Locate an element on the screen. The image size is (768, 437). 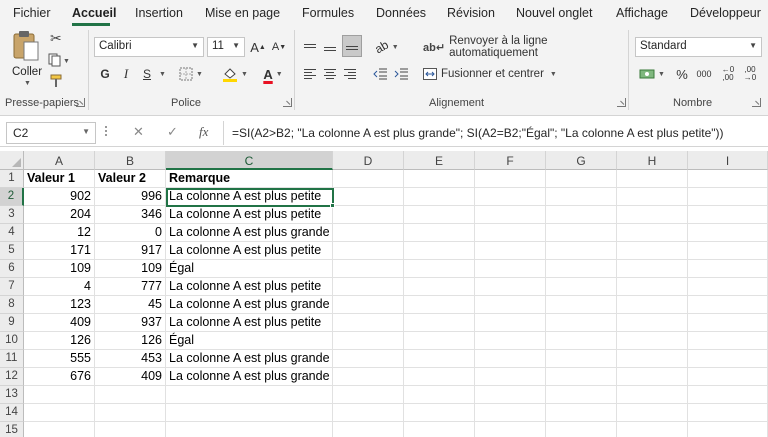
cell-c13 is located at coordinates (249, 395).